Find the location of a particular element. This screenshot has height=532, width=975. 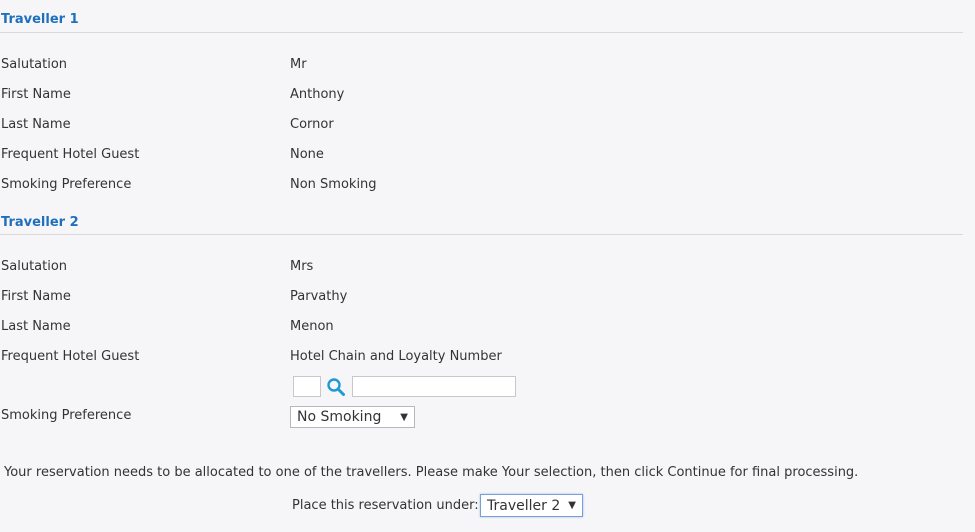

salutation-value: Mr is located at coordinates (298, 64).